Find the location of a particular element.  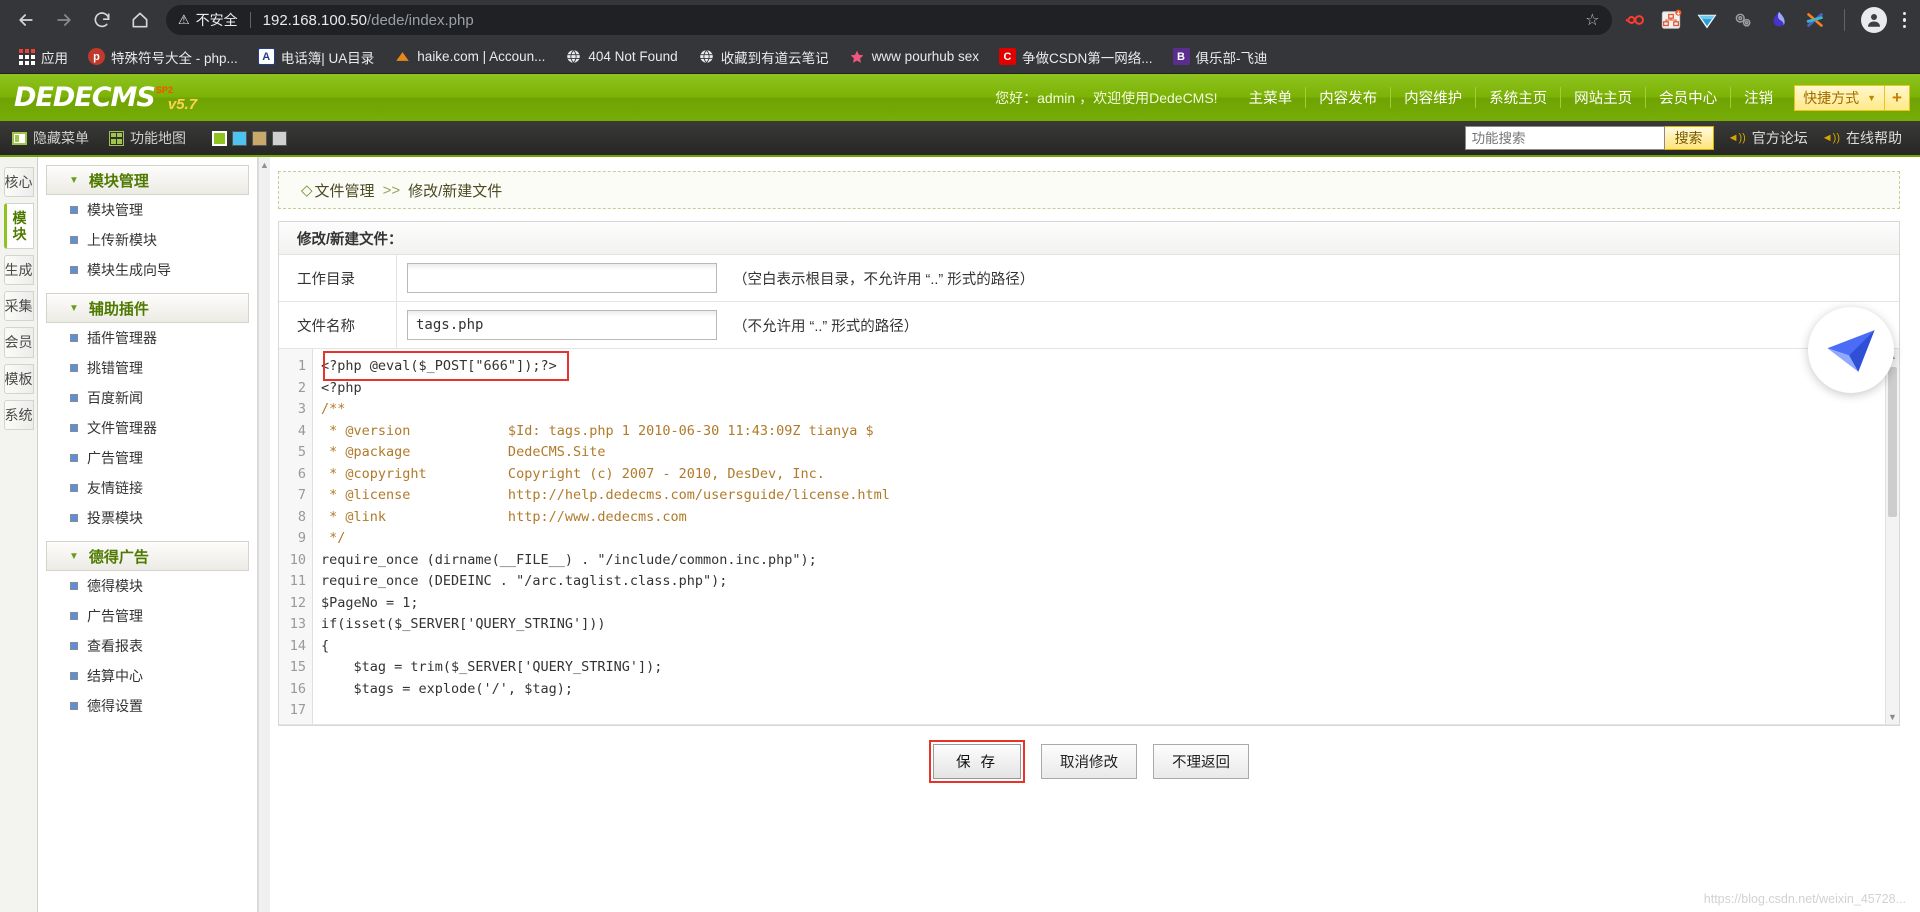

save-button: 保 存 is located at coordinates (977, 761).